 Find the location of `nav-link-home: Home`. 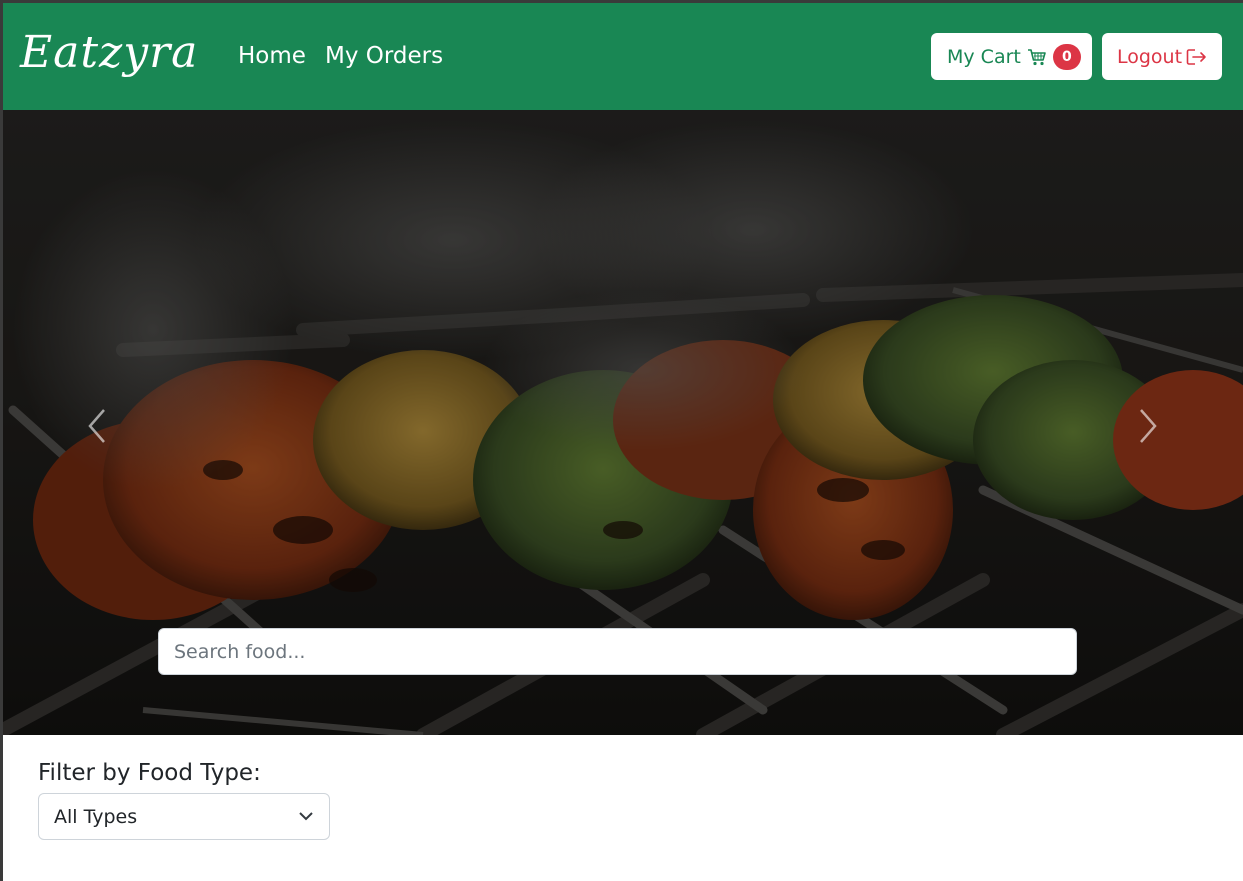

nav-link-home: Home is located at coordinates (272, 56).